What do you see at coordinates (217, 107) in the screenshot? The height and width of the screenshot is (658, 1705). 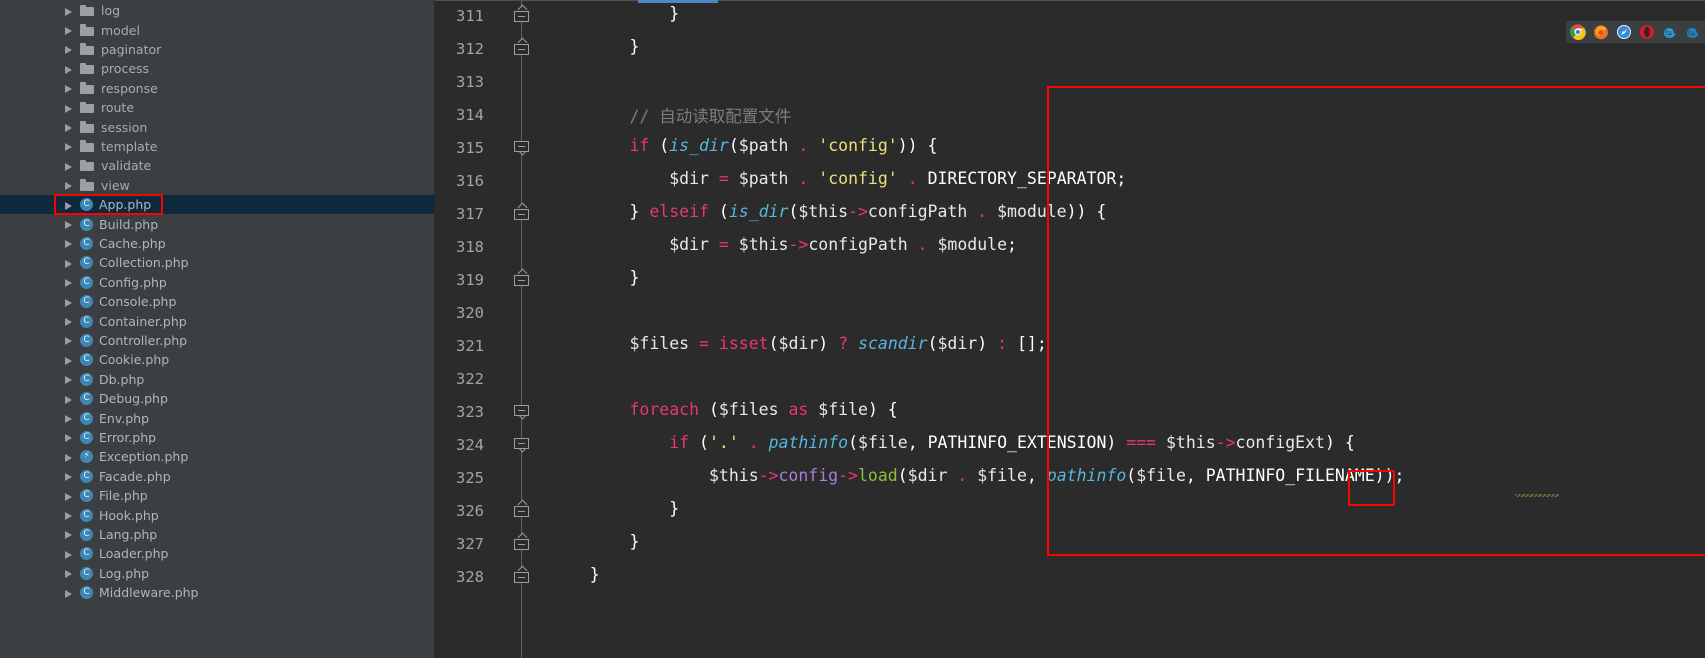 I see `tree-item-route: route` at bounding box center [217, 107].